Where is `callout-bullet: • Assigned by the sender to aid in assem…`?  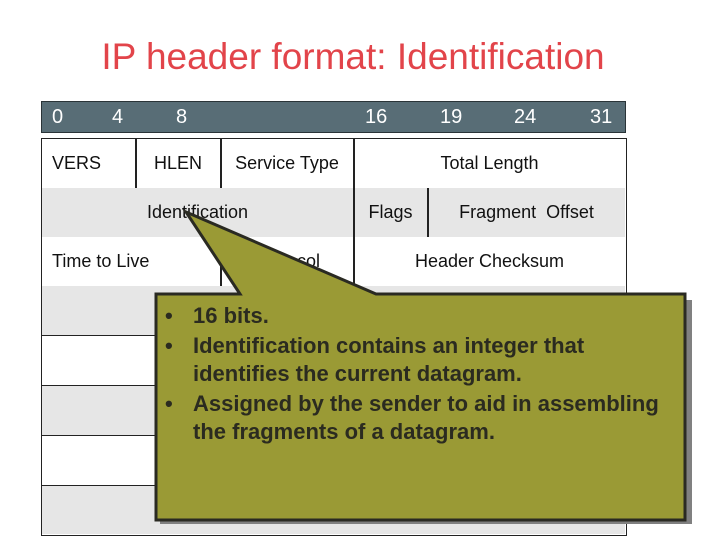
callout-bullet: • Assigned by the sender to aid in assem… is located at coordinates (412, 417).